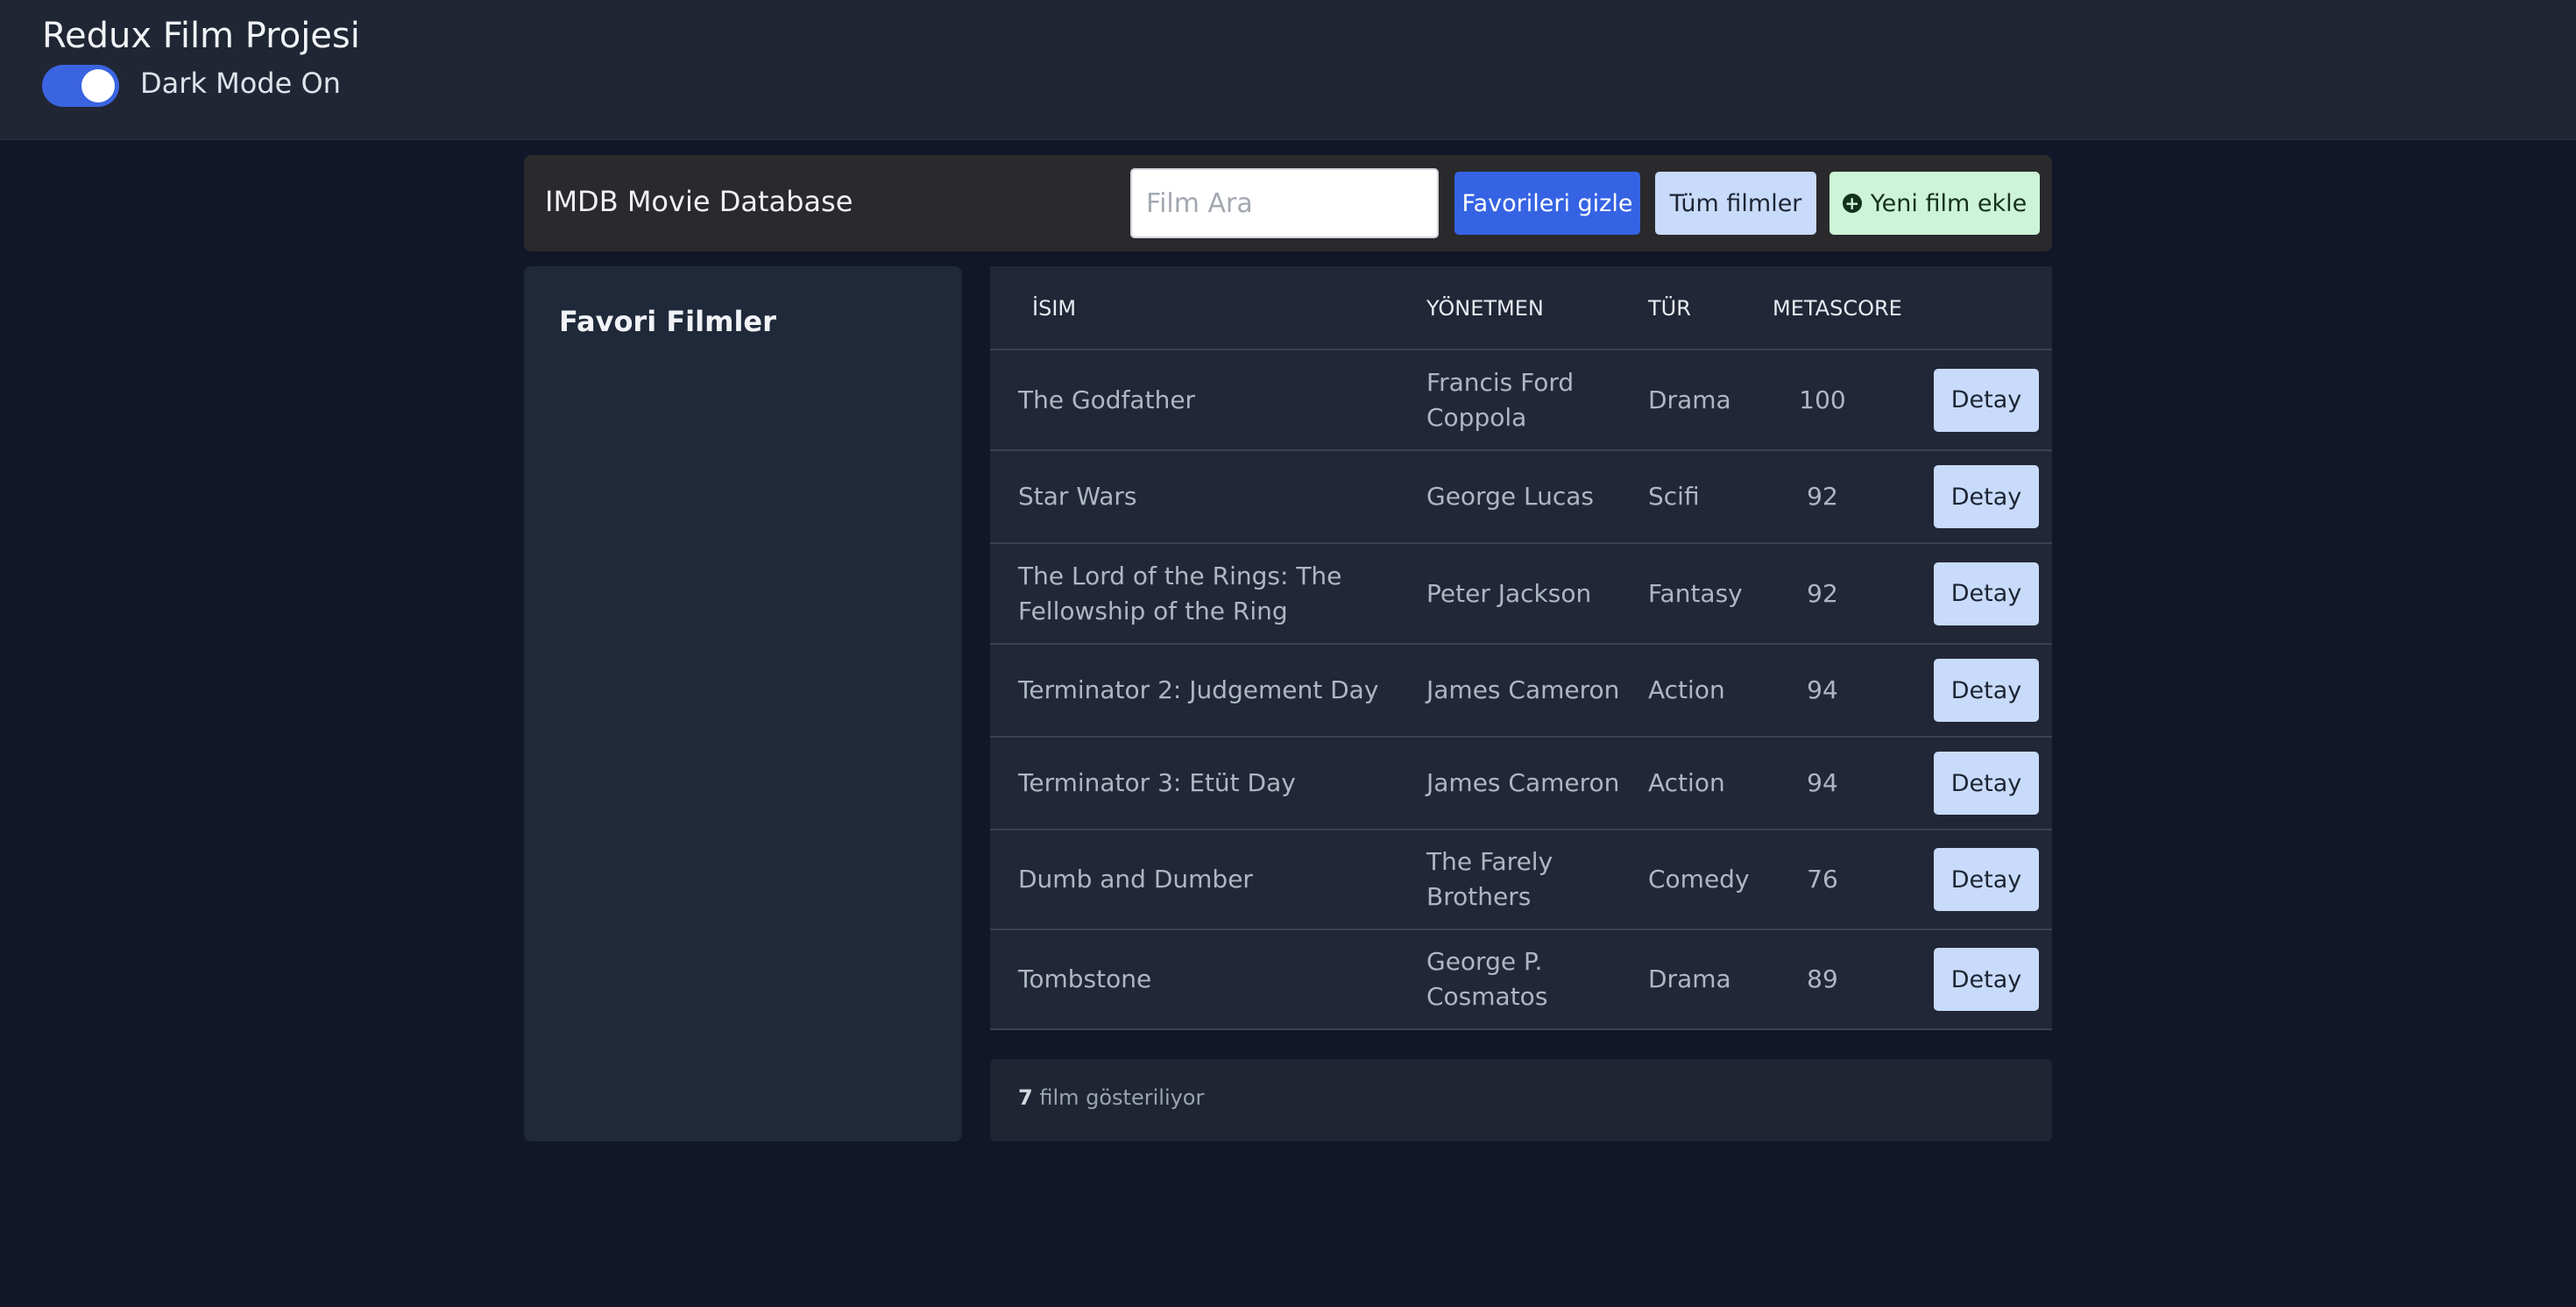 Image resolution: width=2576 pixels, height=1307 pixels. Describe the element at coordinates (80, 86) in the screenshot. I see `dark-mode-toggle` at that location.